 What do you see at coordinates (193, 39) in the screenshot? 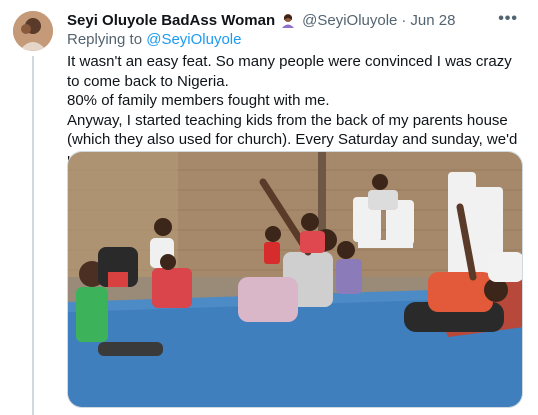
I see `replying-to-handle: @SeyiOluyole` at bounding box center [193, 39].